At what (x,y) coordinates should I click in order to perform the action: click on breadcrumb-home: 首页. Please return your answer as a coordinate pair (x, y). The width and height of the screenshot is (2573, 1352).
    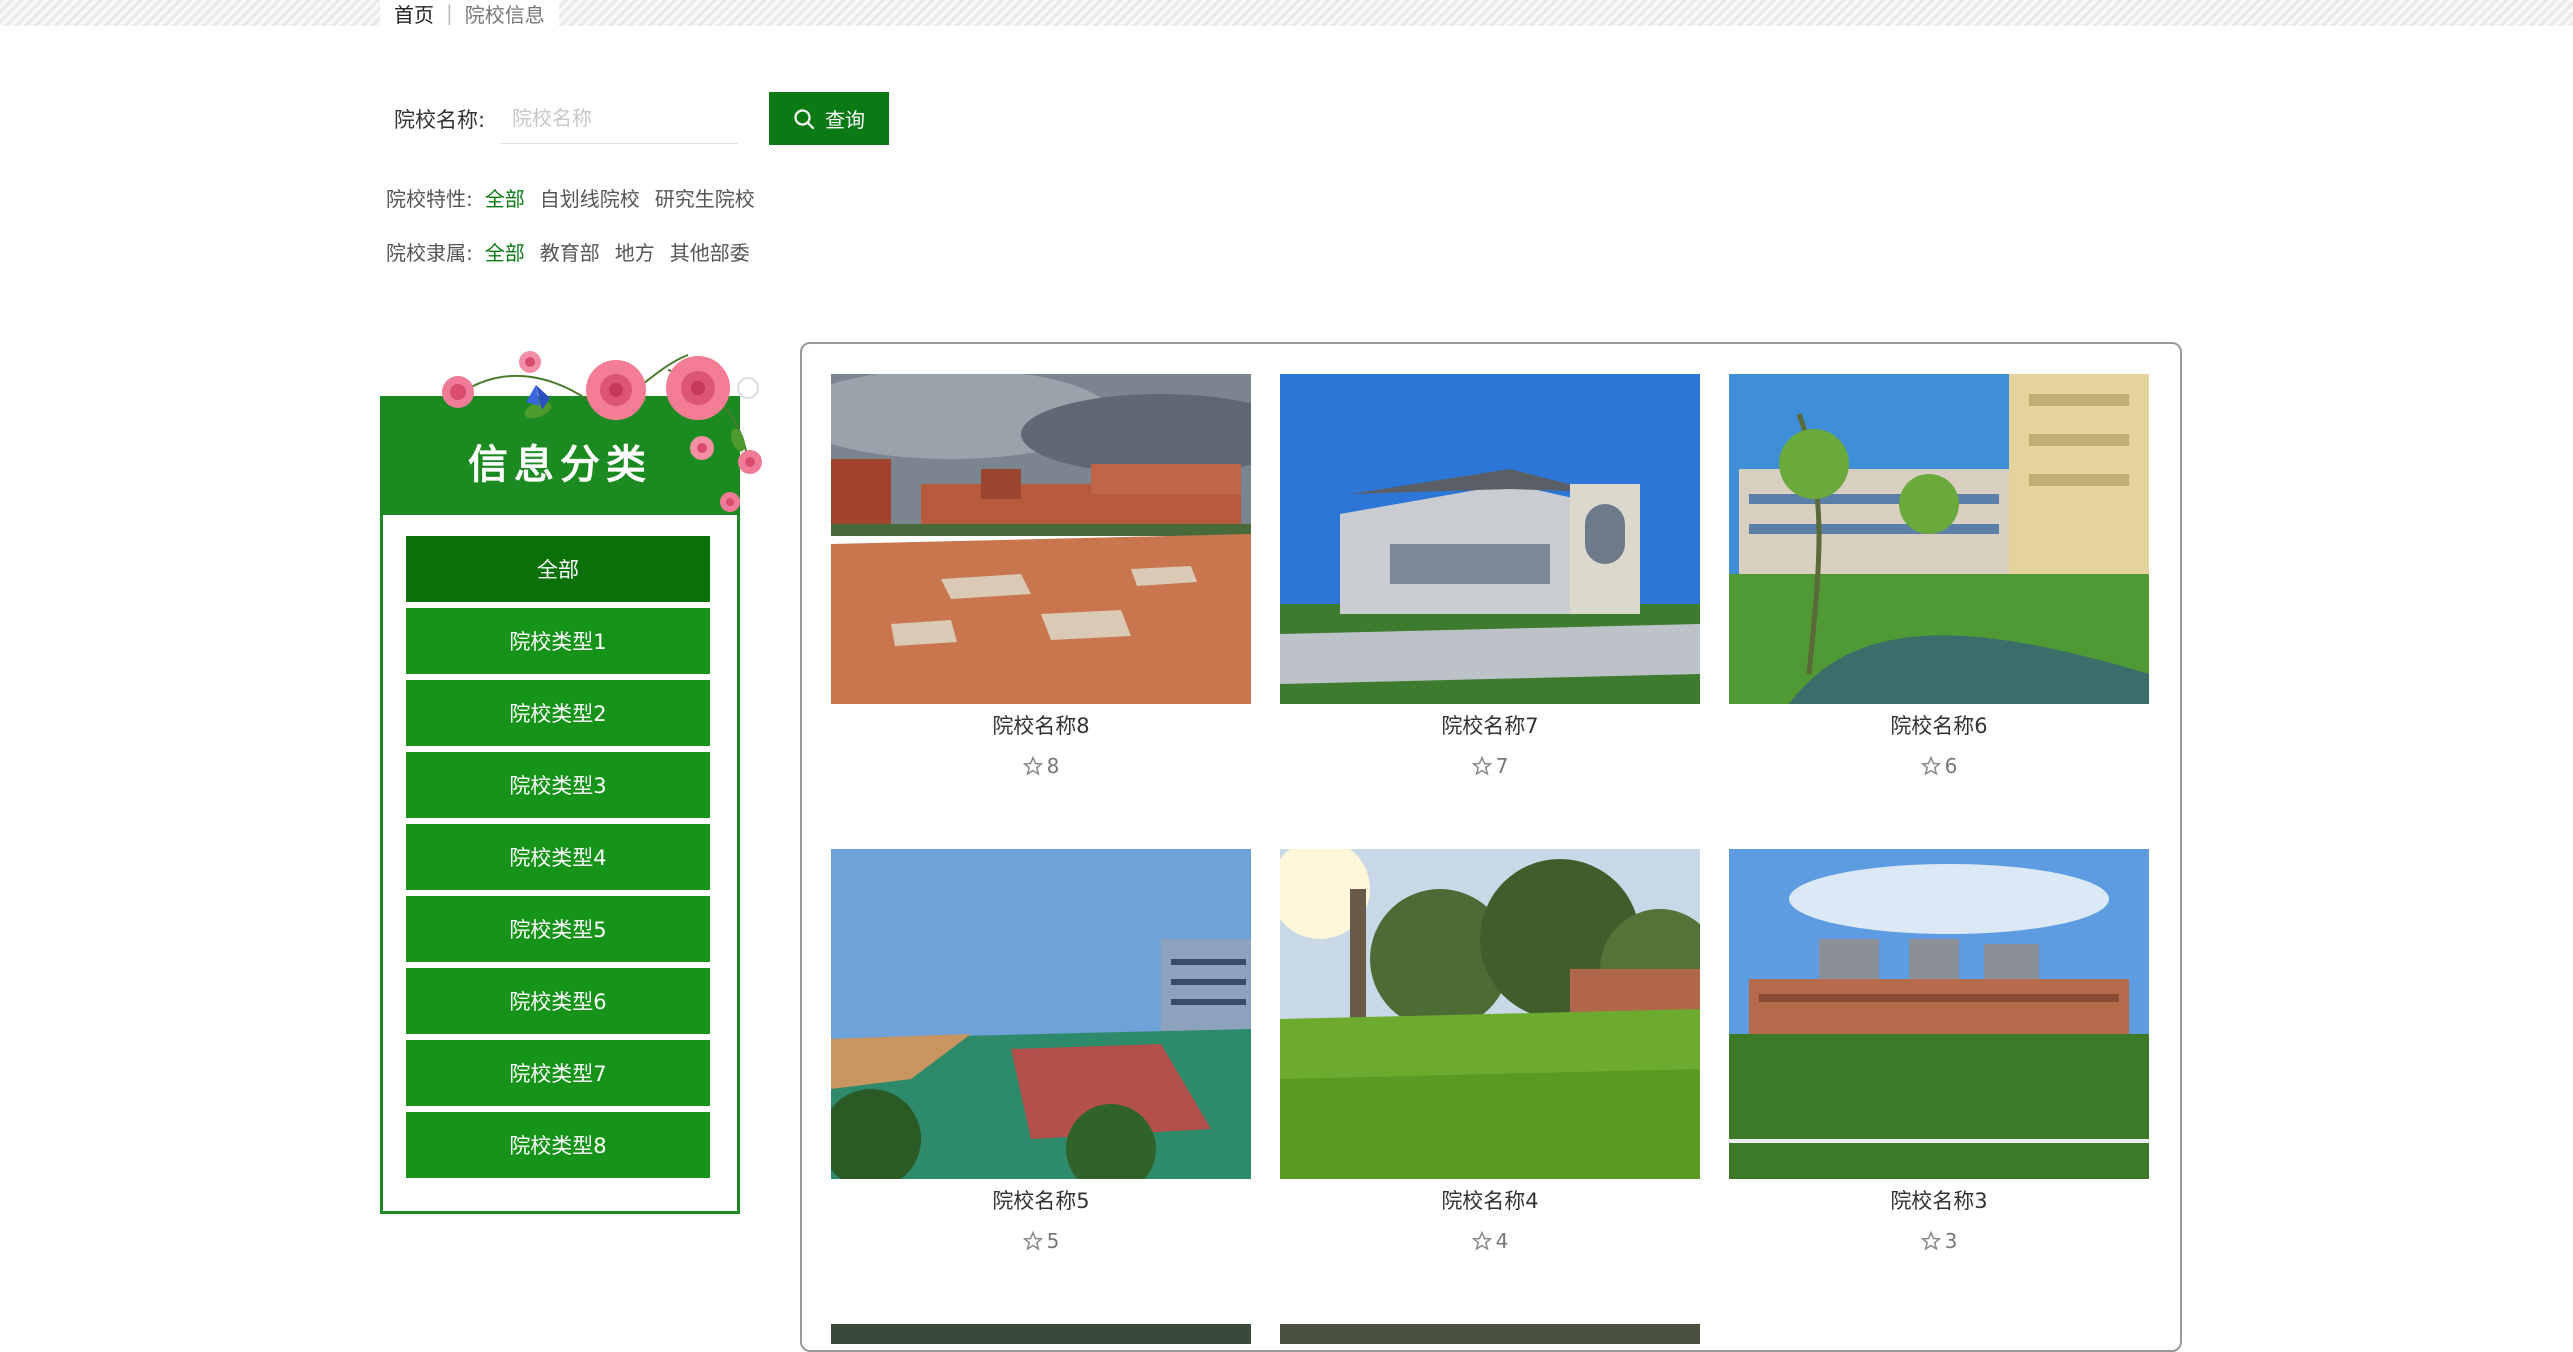
    Looking at the image, I should click on (414, 14).